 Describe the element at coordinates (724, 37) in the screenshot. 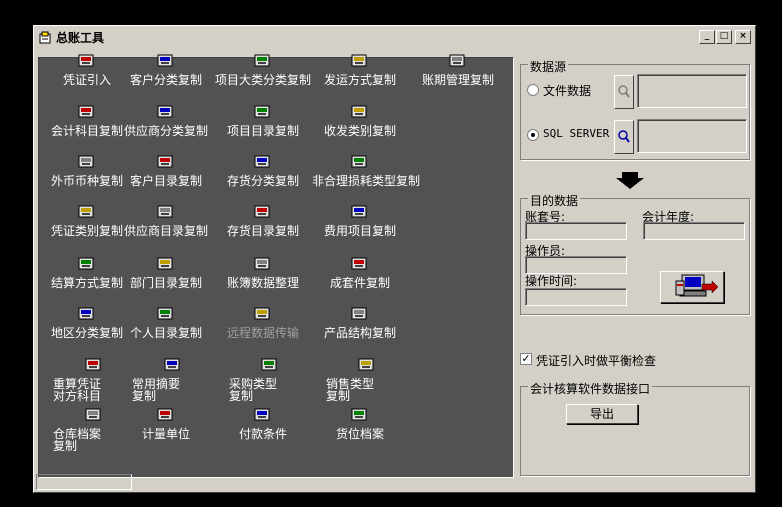

I see `maximize-button: □` at that location.